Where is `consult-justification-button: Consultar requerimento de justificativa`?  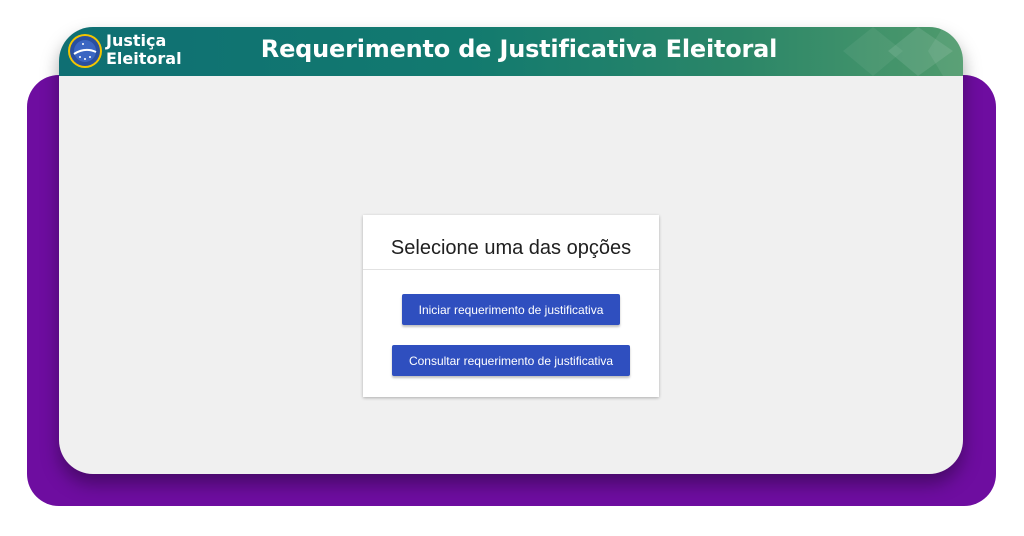 consult-justification-button: Consultar requerimento de justificativa is located at coordinates (511, 360).